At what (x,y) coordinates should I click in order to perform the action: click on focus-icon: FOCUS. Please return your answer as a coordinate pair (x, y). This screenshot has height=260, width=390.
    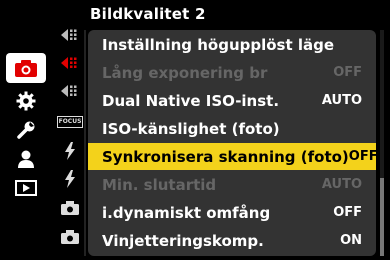
    Looking at the image, I should click on (70, 122).